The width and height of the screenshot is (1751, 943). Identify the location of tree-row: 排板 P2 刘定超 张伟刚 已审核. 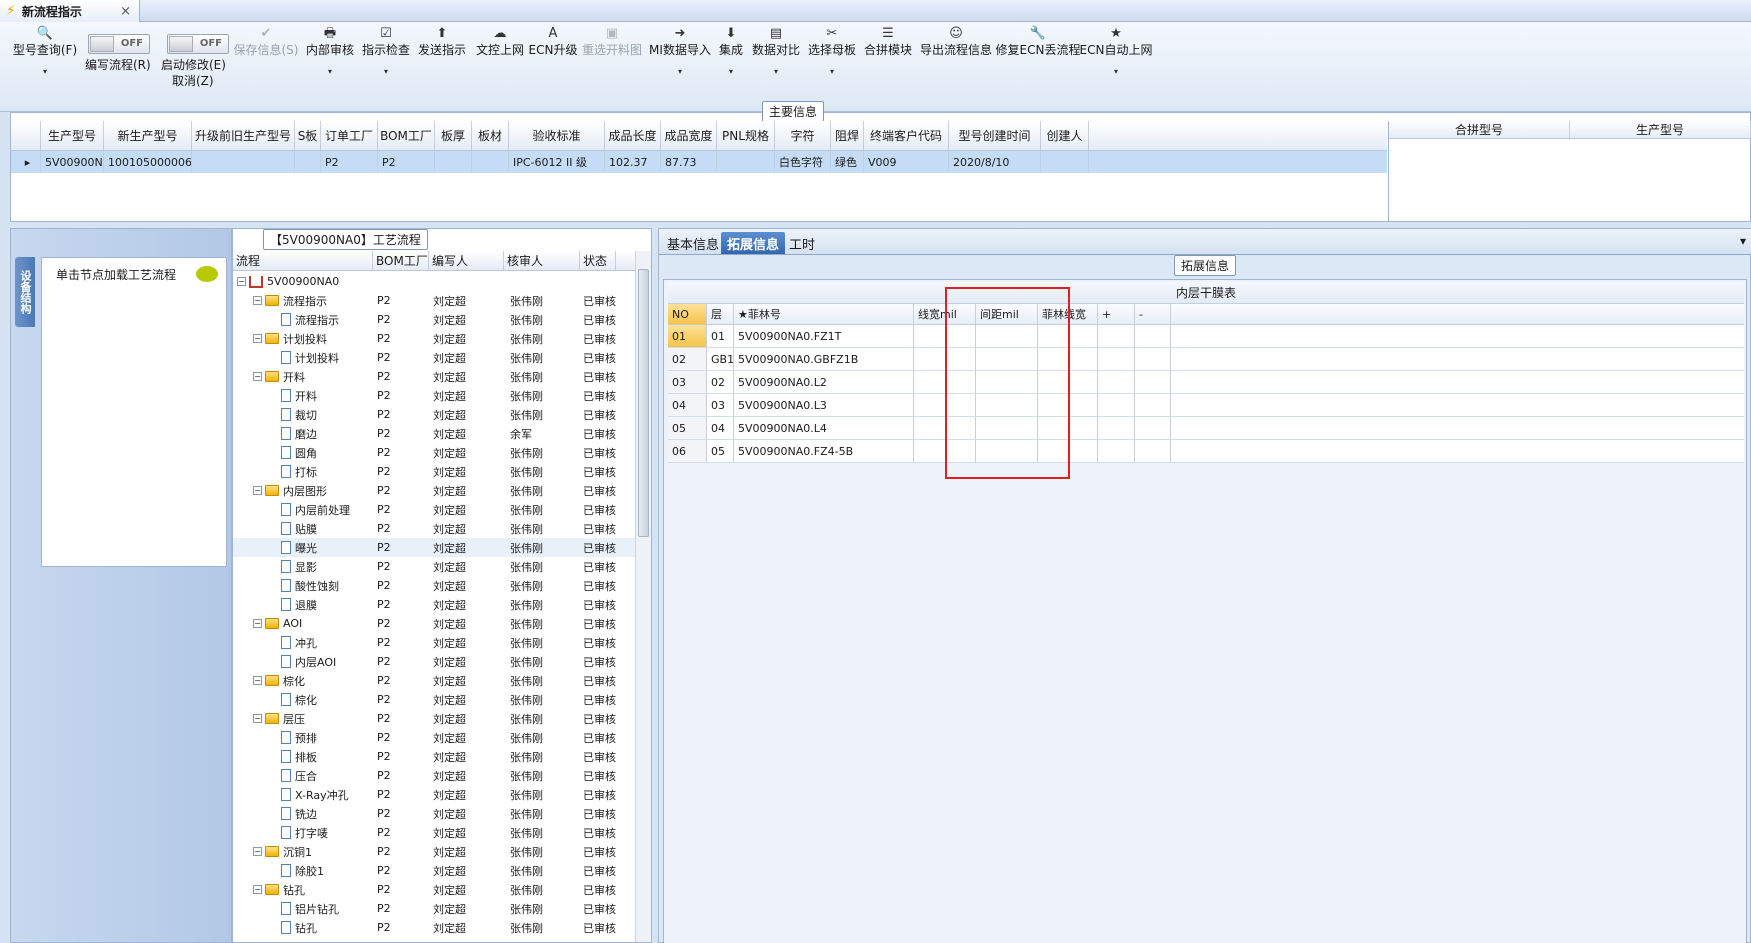
(434, 756).